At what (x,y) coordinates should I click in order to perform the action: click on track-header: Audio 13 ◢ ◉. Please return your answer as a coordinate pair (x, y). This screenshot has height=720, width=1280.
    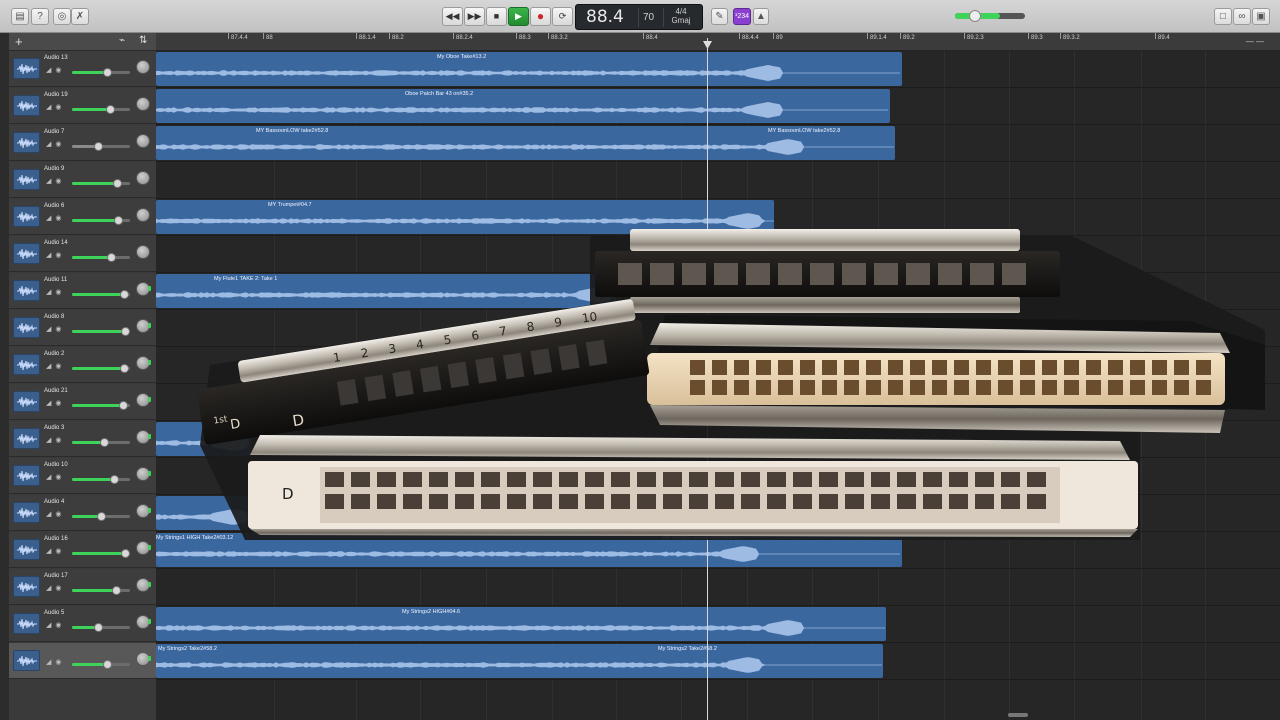
    Looking at the image, I should click on (82, 69).